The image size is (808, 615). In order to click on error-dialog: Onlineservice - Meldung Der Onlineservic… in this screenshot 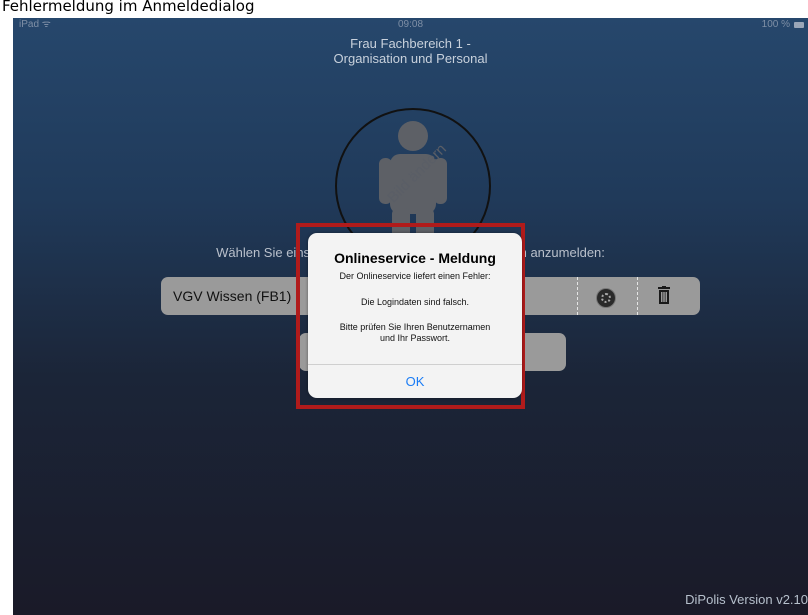, I will do `click(415, 315)`.